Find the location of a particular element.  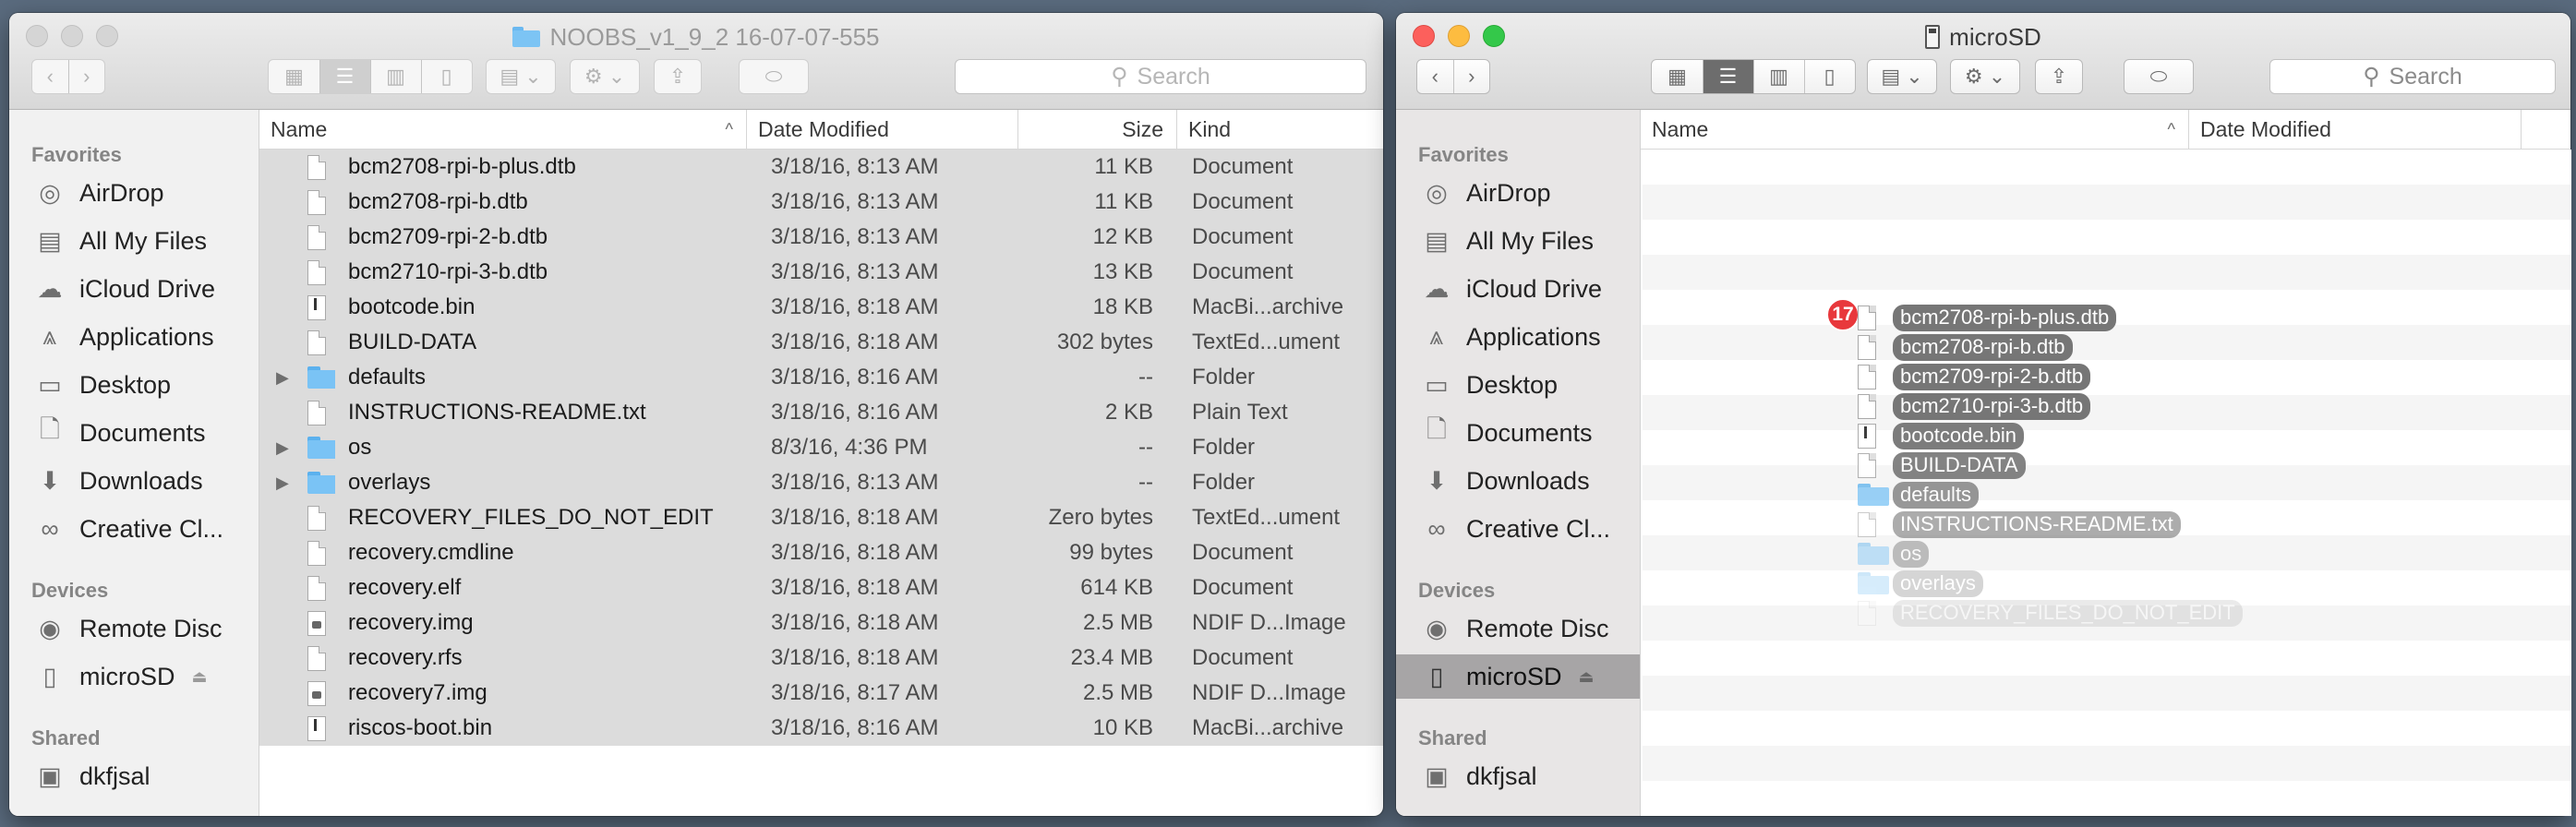

empty-row is located at coordinates (2107, 482).